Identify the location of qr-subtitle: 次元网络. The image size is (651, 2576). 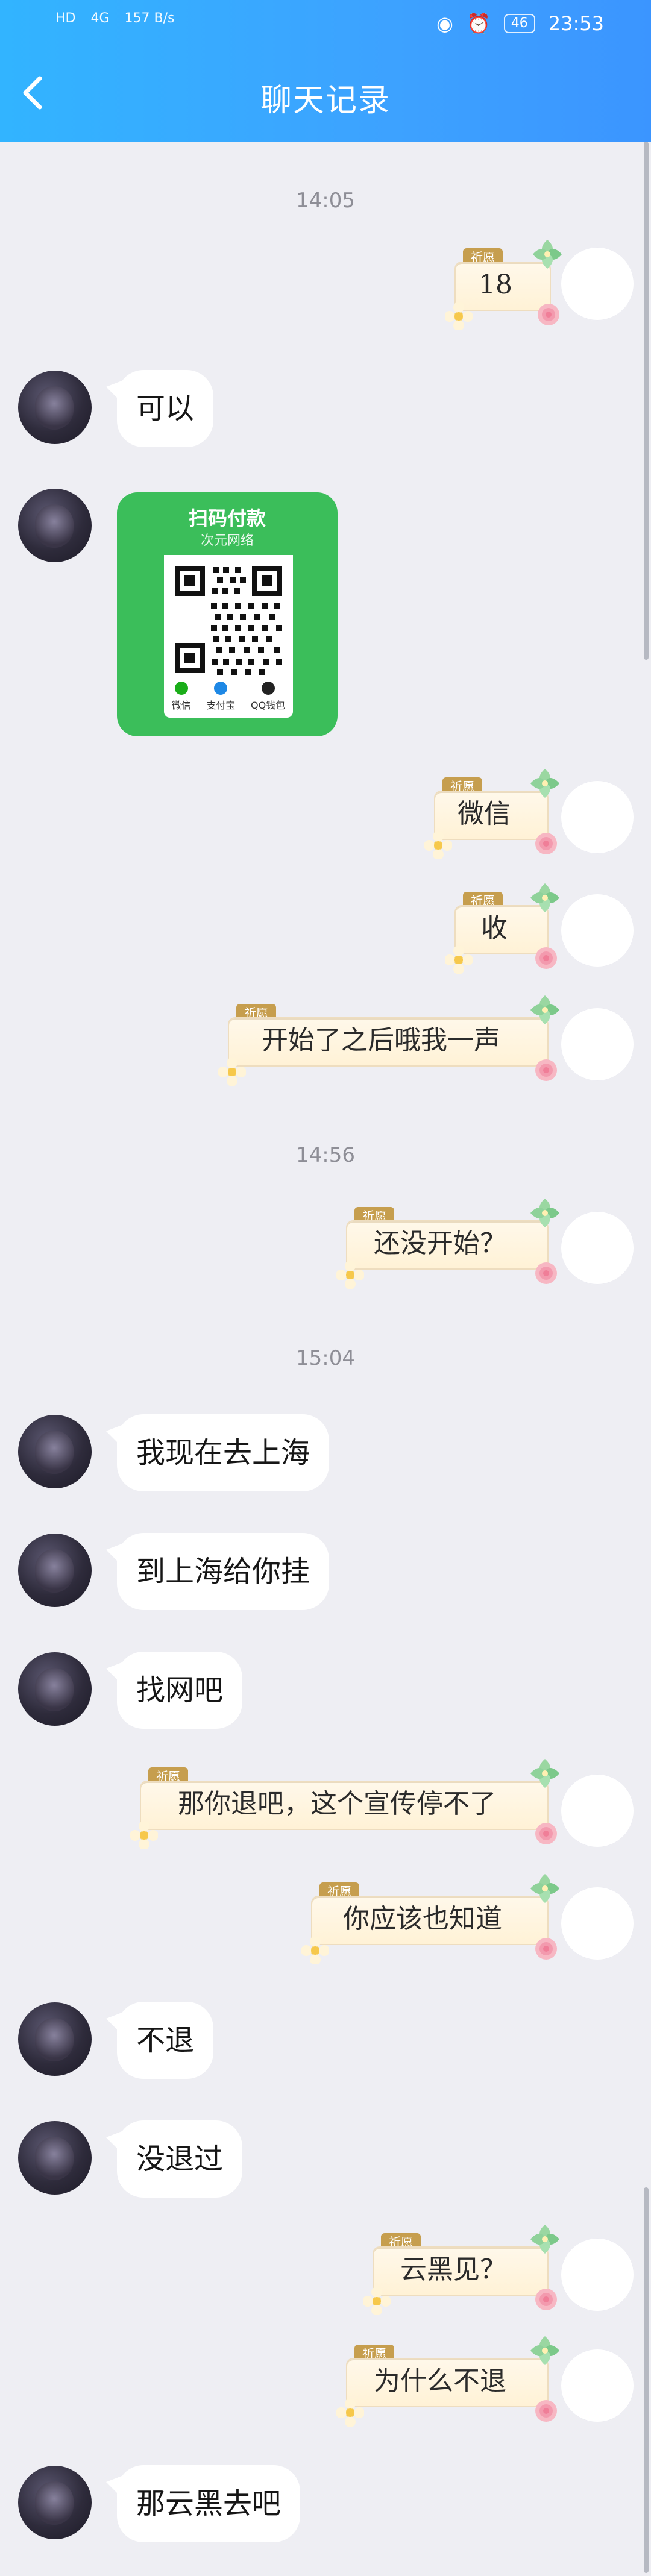
(227, 540).